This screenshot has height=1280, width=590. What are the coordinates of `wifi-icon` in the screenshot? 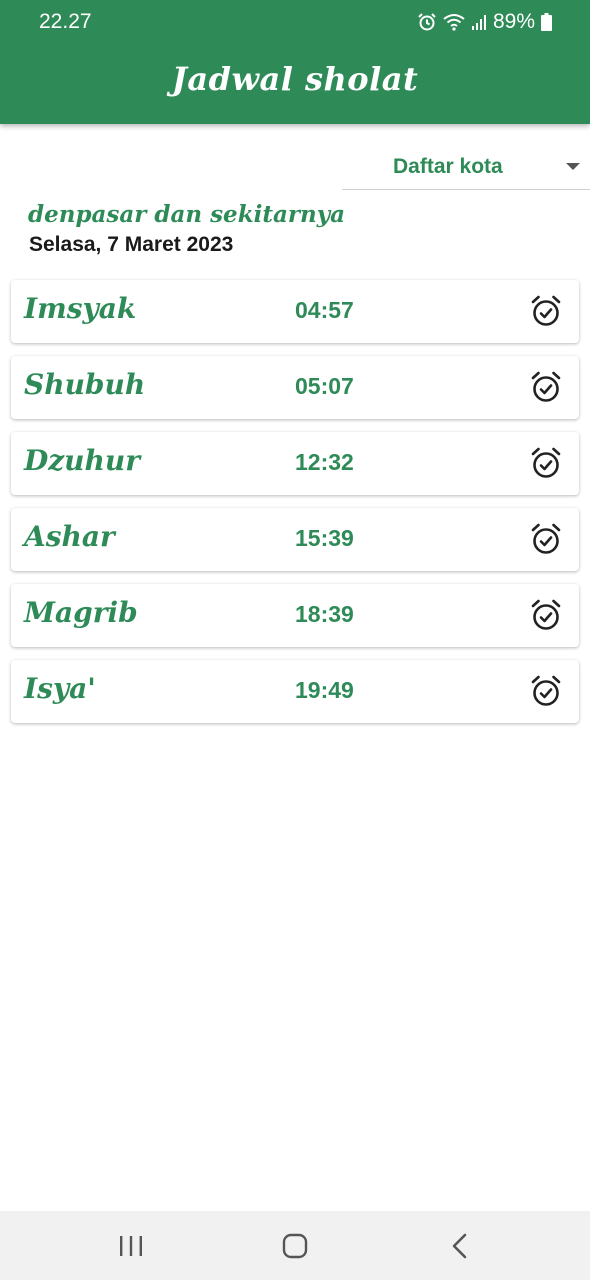 It's located at (454, 22).